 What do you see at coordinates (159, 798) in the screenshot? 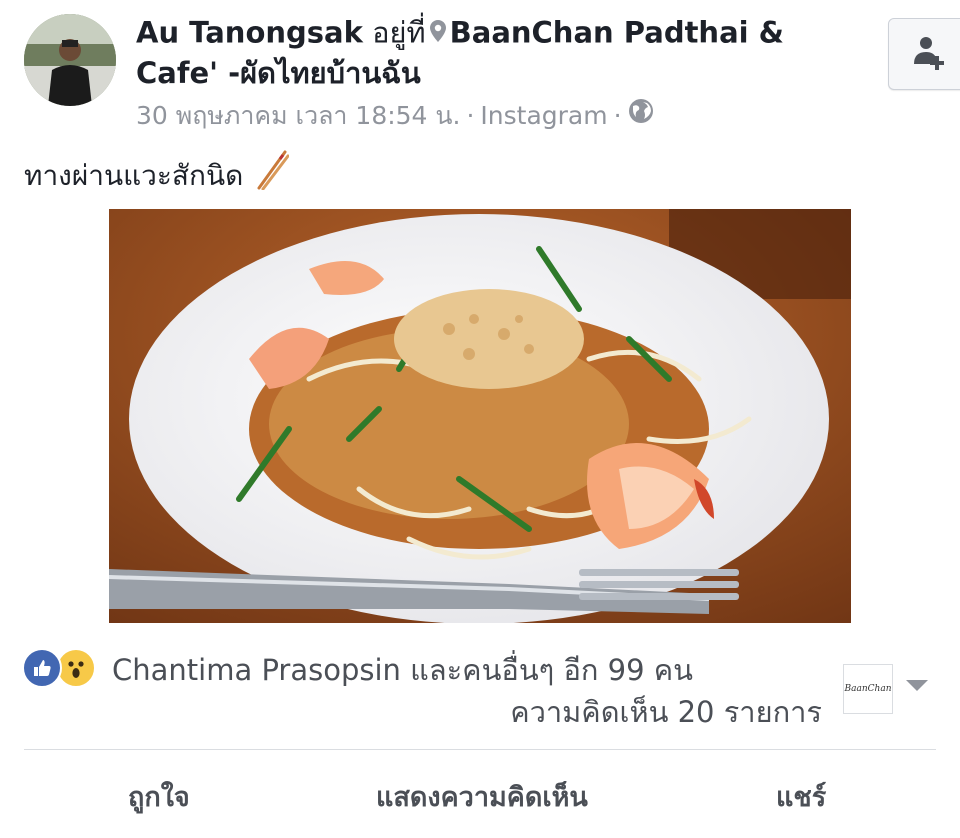
I see `like-button: ถูกใจ` at bounding box center [159, 798].